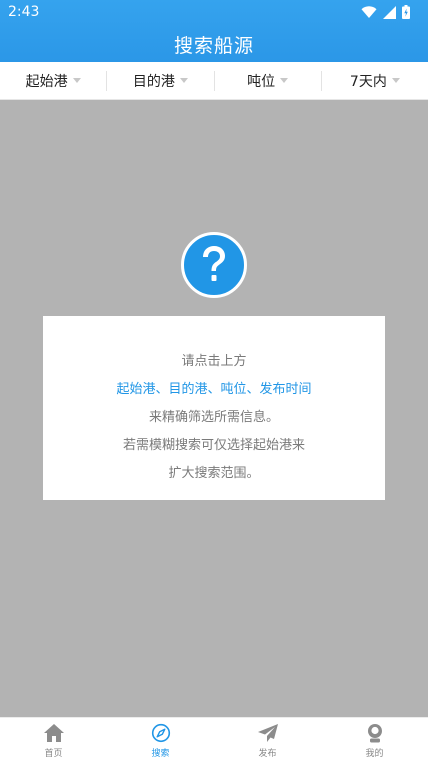 The width and height of the screenshot is (428, 760). I want to click on filter-origin-port: 起始港, so click(53, 81).